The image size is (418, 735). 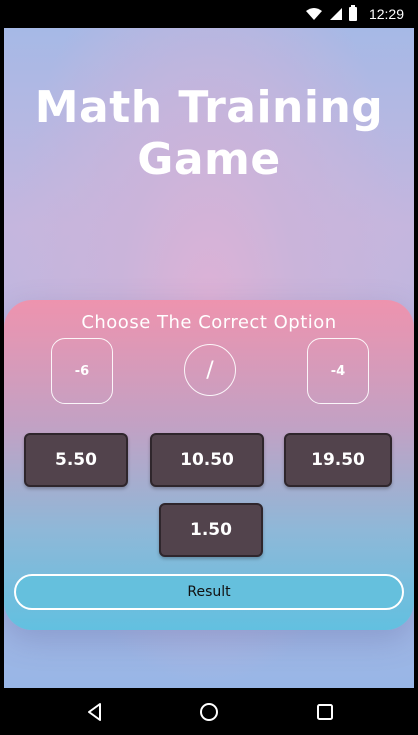 I want to click on battery-icon, so click(x=352, y=13).